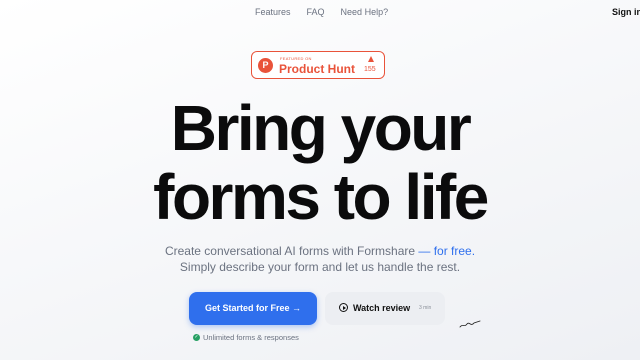 This screenshot has width=640, height=360. Describe the element at coordinates (316, 12) in the screenshot. I see `nav-link-faq: FAQ` at that location.